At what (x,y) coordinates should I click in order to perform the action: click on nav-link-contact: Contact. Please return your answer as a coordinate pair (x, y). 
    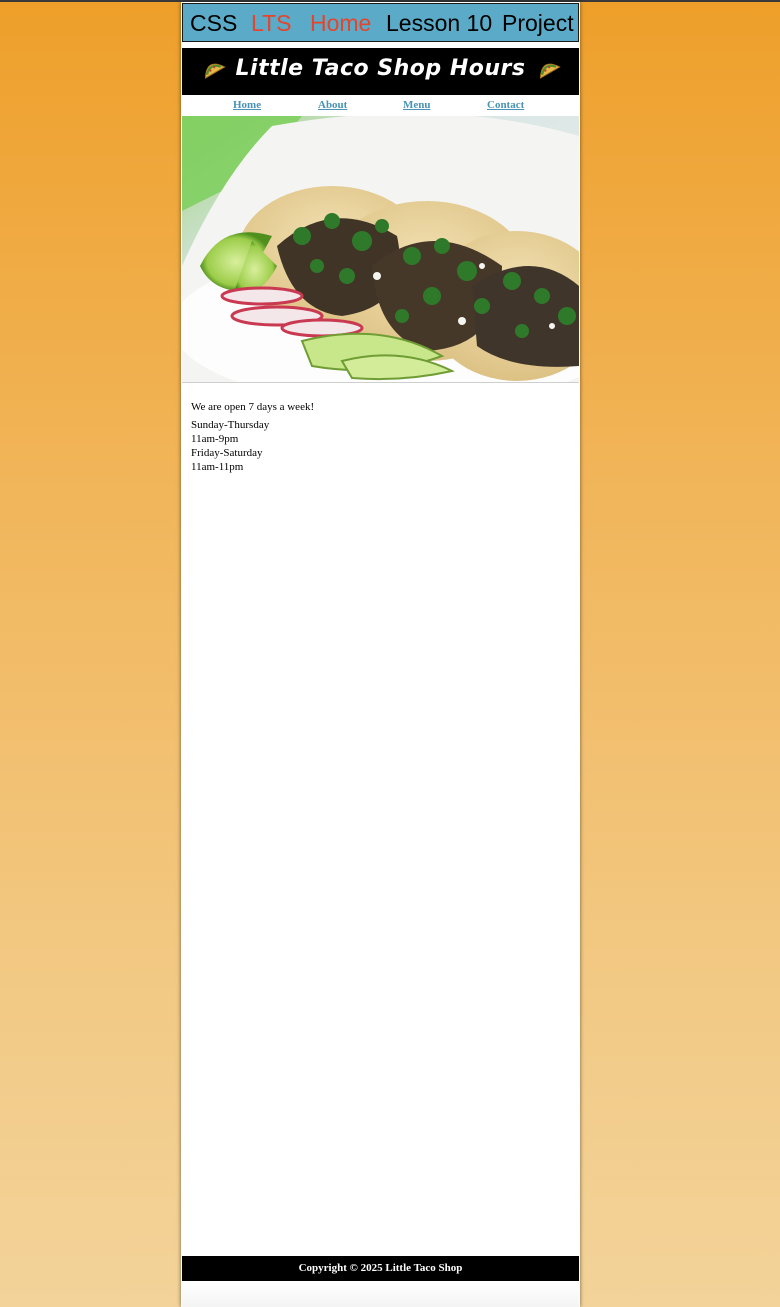
    Looking at the image, I should click on (505, 105).